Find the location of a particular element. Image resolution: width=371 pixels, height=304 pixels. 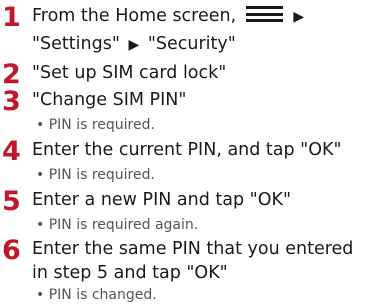

step-5-note: • PIN is required again. is located at coordinates (117, 225).